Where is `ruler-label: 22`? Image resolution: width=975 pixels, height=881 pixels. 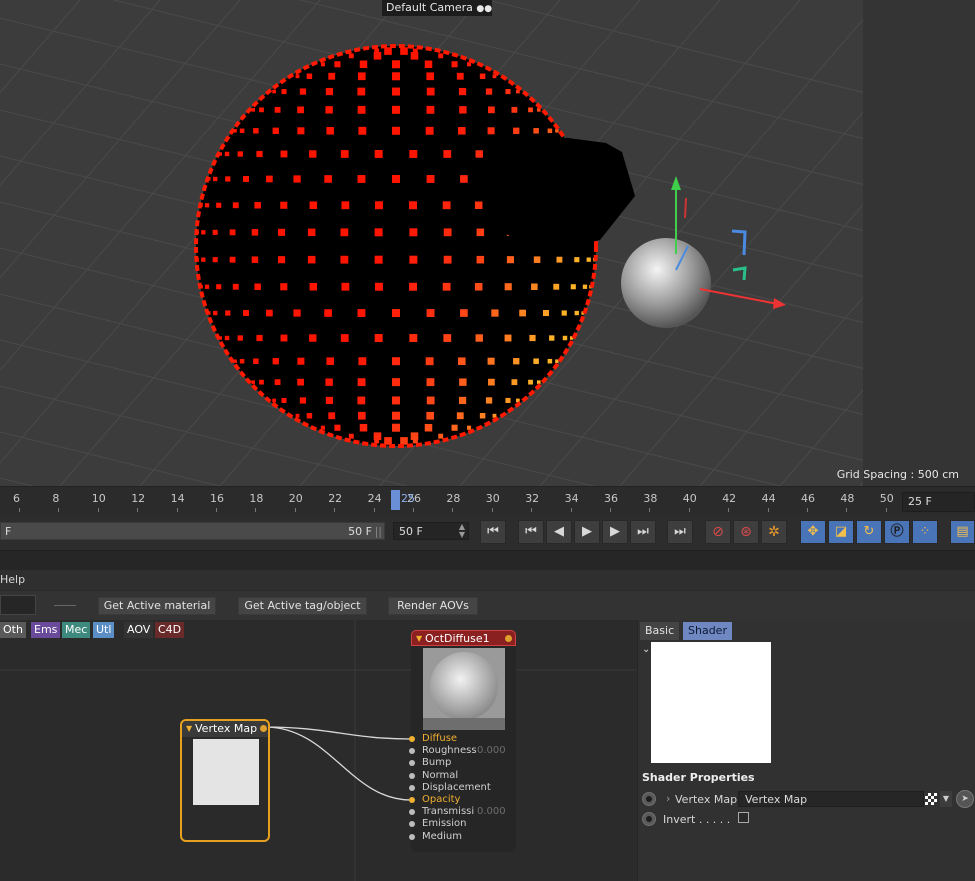 ruler-label: 22 is located at coordinates (335, 498).